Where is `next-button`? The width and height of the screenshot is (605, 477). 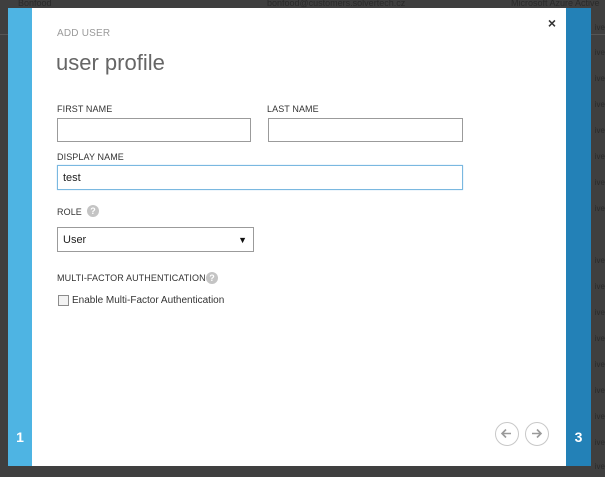 next-button is located at coordinates (537, 434).